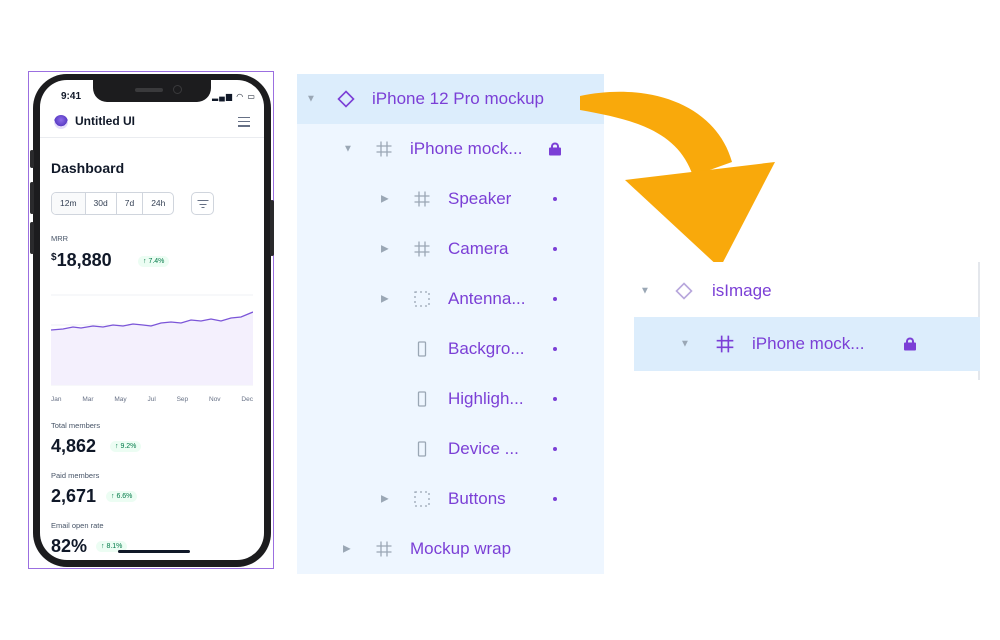 The width and height of the screenshot is (1000, 640). What do you see at coordinates (152, 124) in the screenshot?
I see `app-header: Untitled UI` at bounding box center [152, 124].